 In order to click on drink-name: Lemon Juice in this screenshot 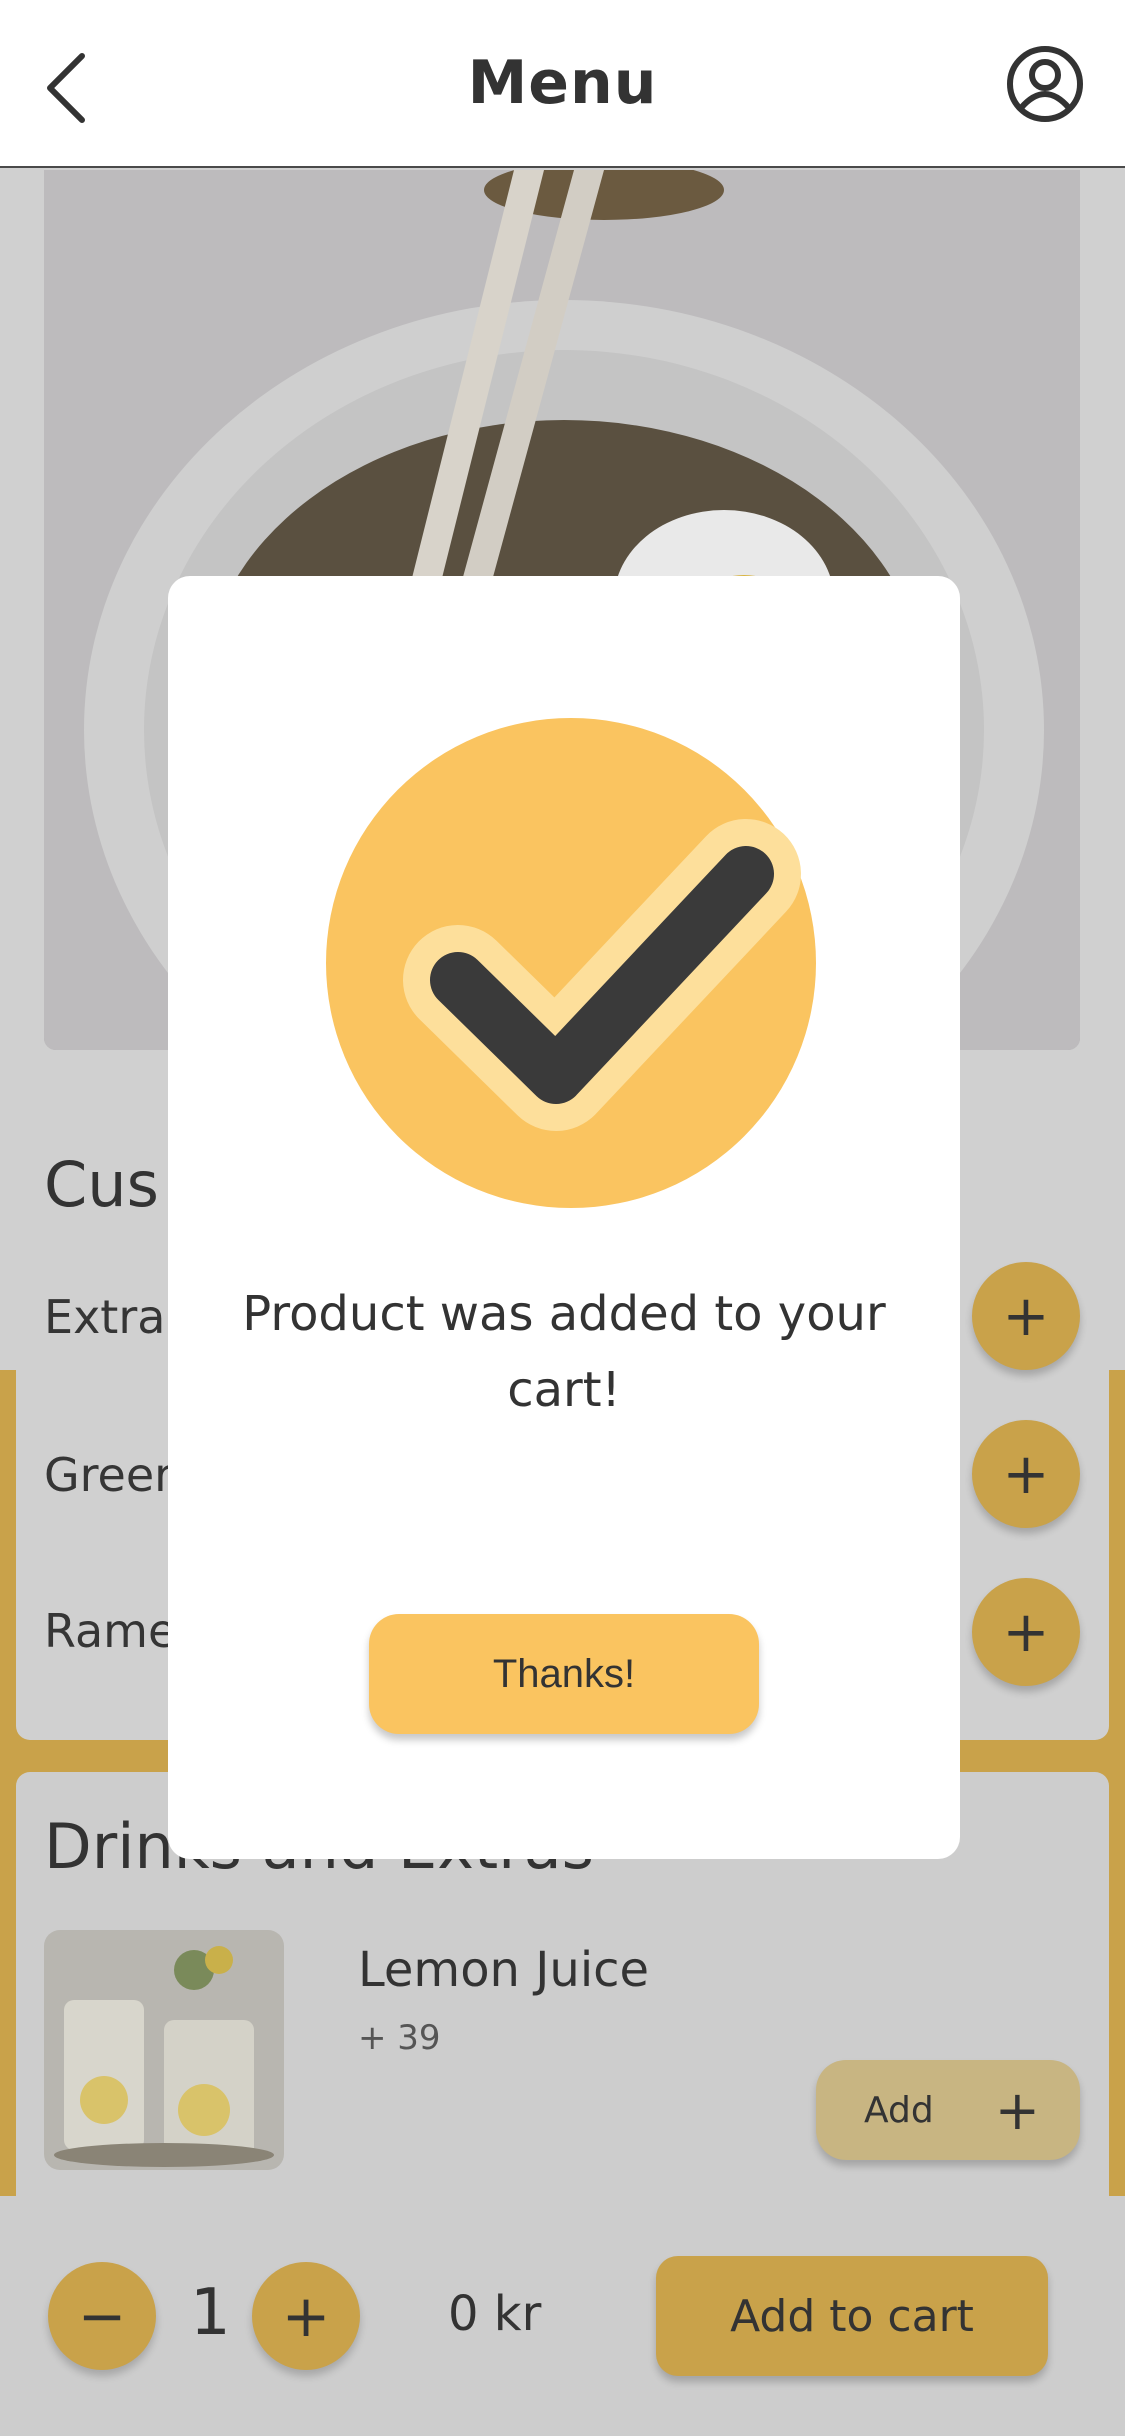, I will do `click(504, 1970)`.